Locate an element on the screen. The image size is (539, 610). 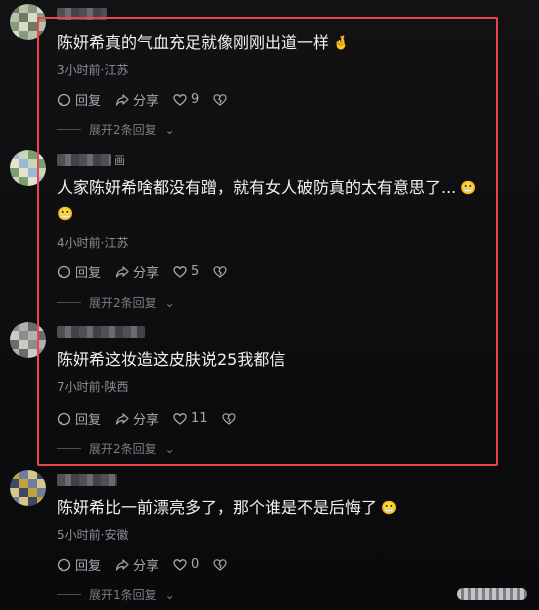
comment-actions: 回复 分享 11 is located at coordinates (146, 418).